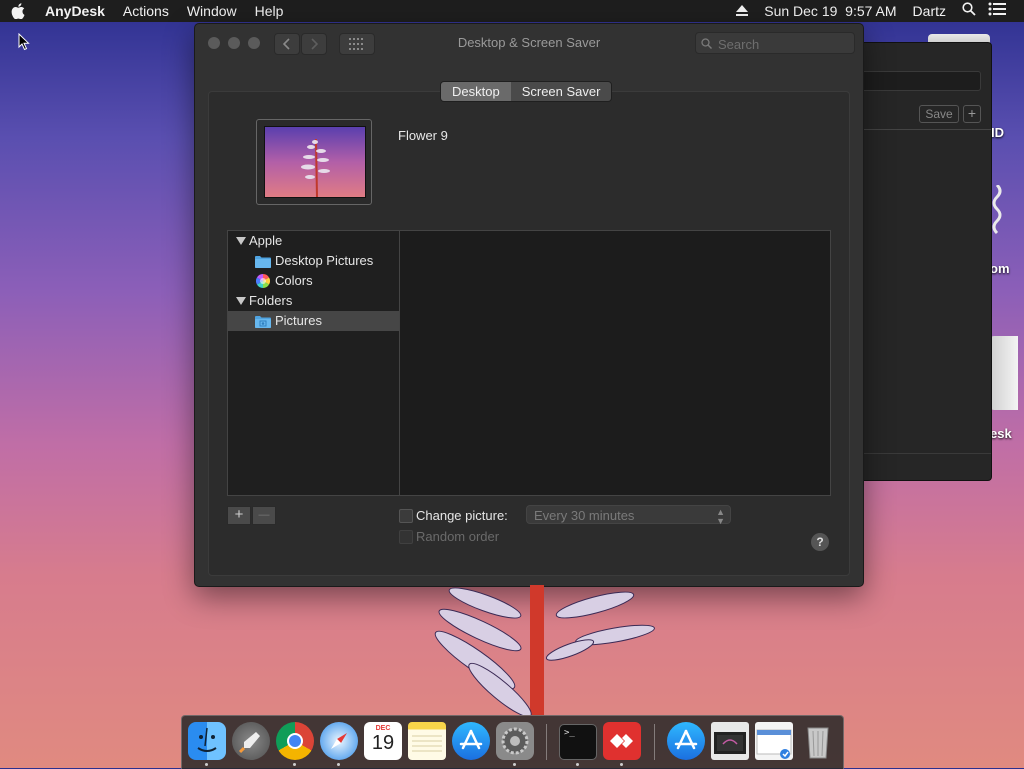 This screenshot has height=769, width=1024. I want to click on desktop-drive2-icon, so click(1004, 373).